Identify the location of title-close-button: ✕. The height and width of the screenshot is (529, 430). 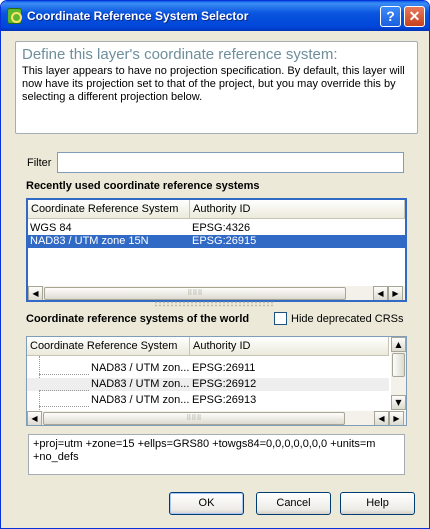
(414, 16).